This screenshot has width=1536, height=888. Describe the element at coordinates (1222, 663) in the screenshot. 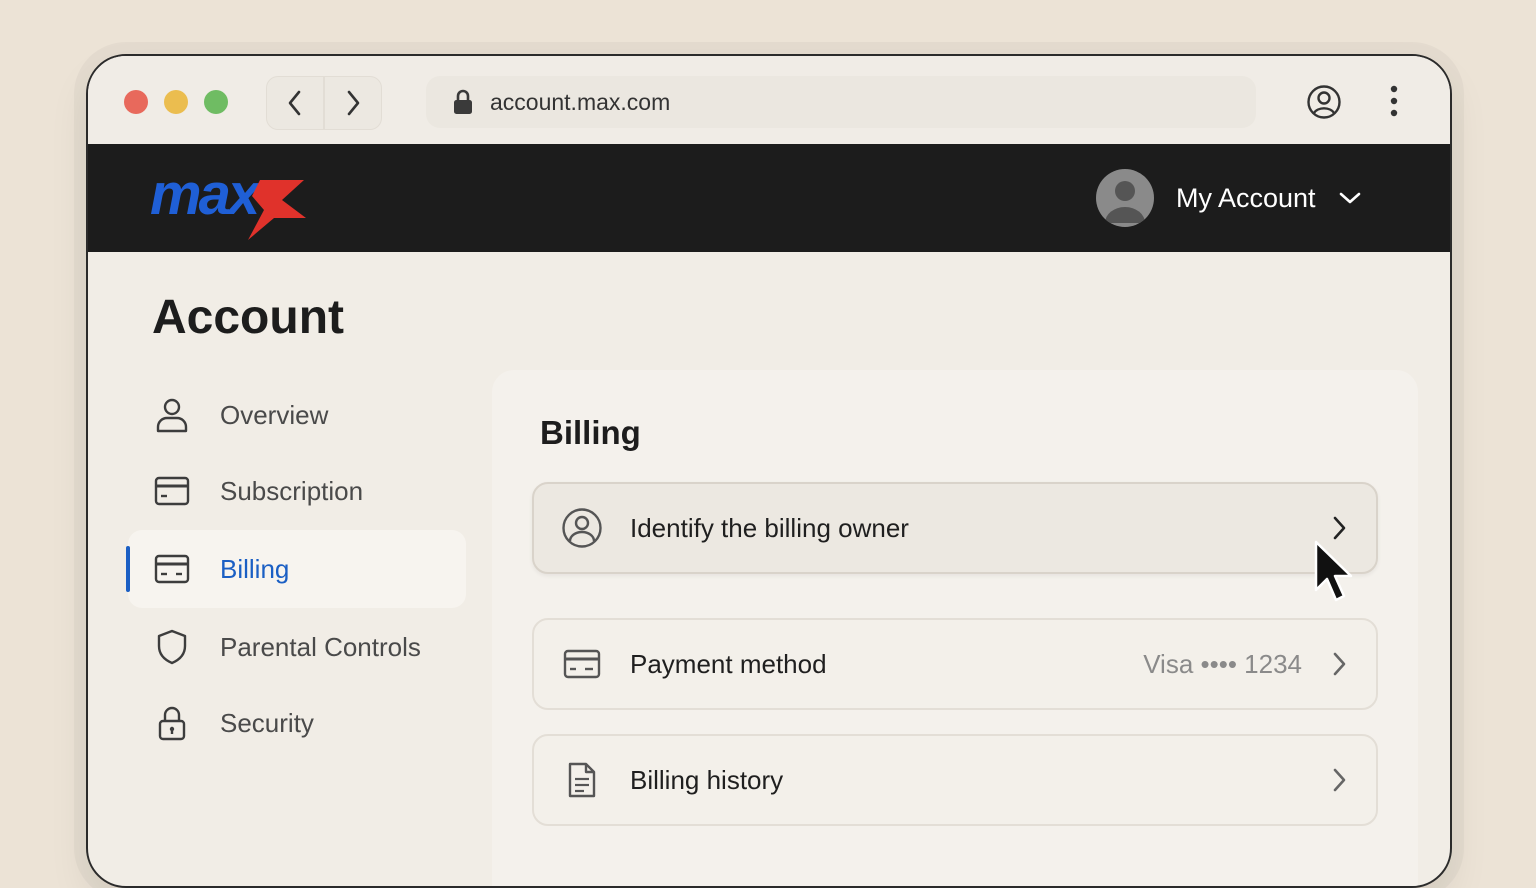

I see `payment-method-value: Visa •••• 1234` at that location.